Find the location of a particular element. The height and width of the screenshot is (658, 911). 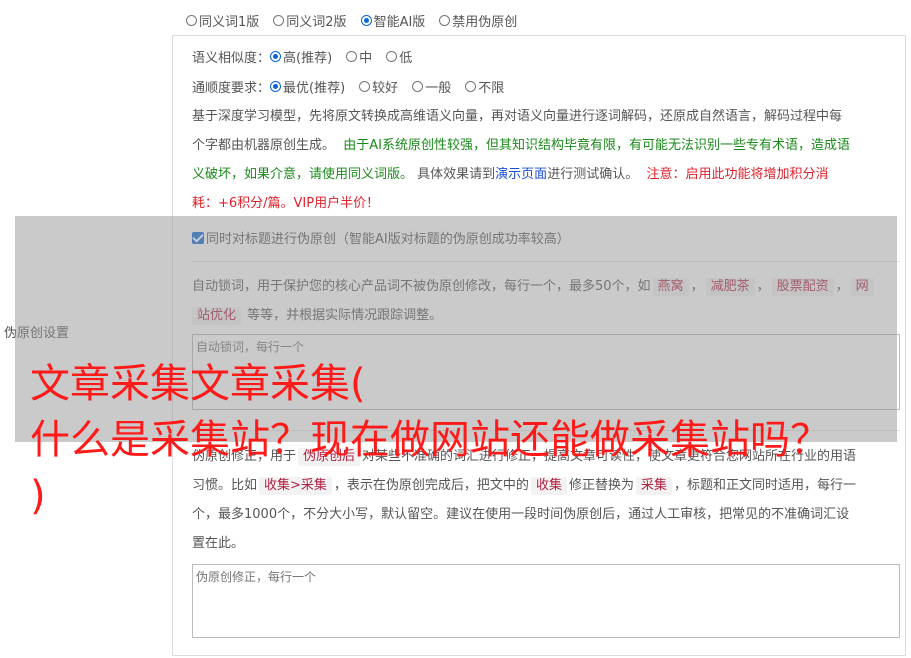

fluency-label: 通顺度要求： is located at coordinates (231, 88).